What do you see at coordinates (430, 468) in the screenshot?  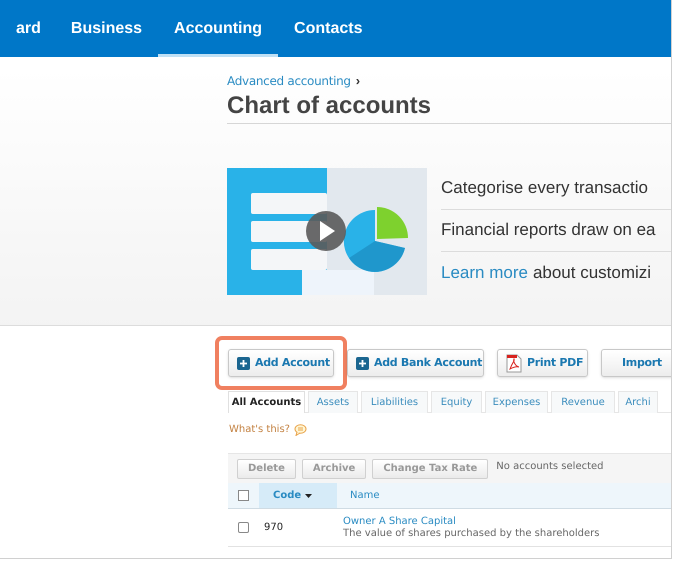 I see `bulk-action-button: Change Tax Rate` at bounding box center [430, 468].